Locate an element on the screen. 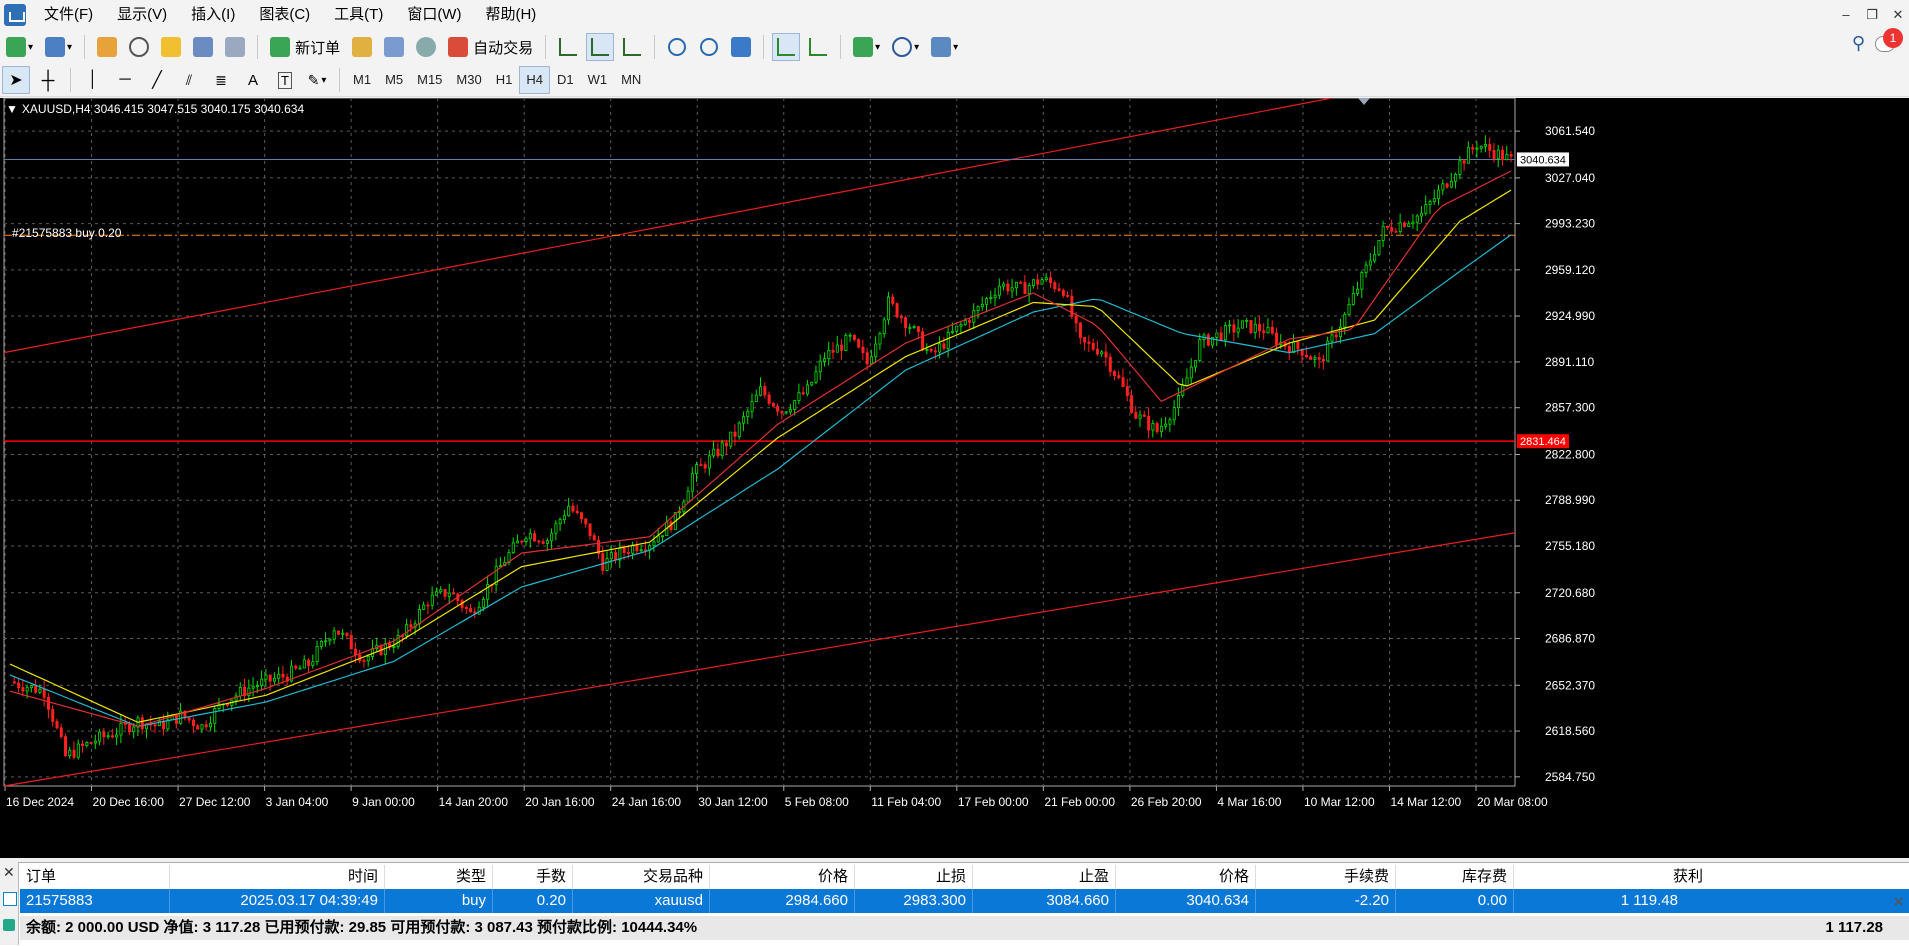 This screenshot has height=946, width=1909. tile-windows-button is located at coordinates (741, 47).